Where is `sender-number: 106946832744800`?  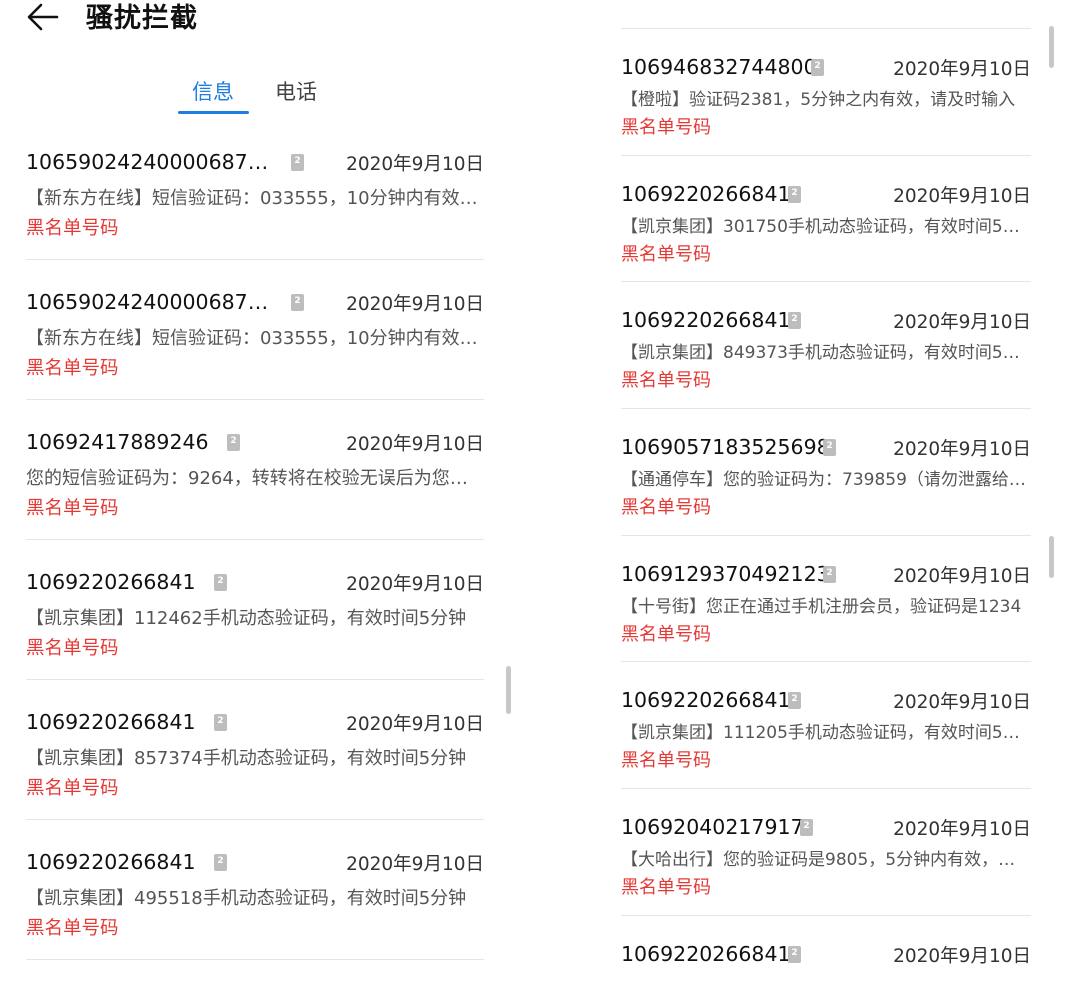
sender-number: 106946832744800 is located at coordinates (719, 67).